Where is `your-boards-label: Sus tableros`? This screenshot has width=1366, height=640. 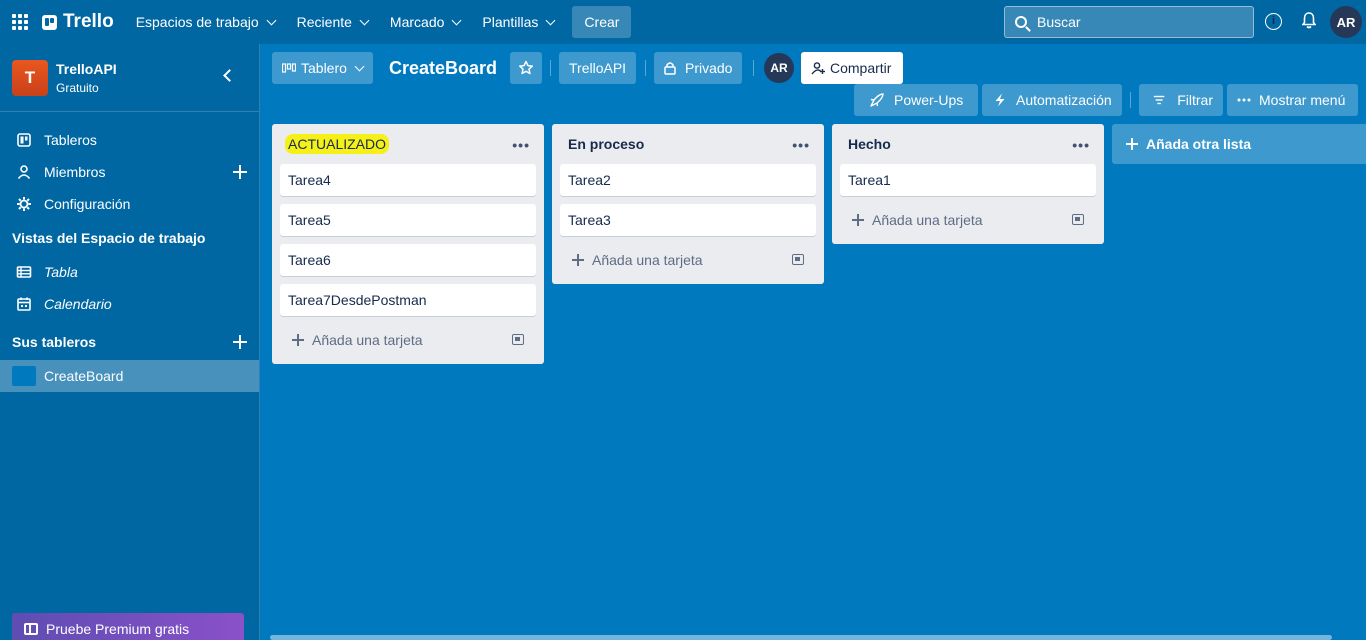
your-boards-label: Sus tableros is located at coordinates (54, 342).